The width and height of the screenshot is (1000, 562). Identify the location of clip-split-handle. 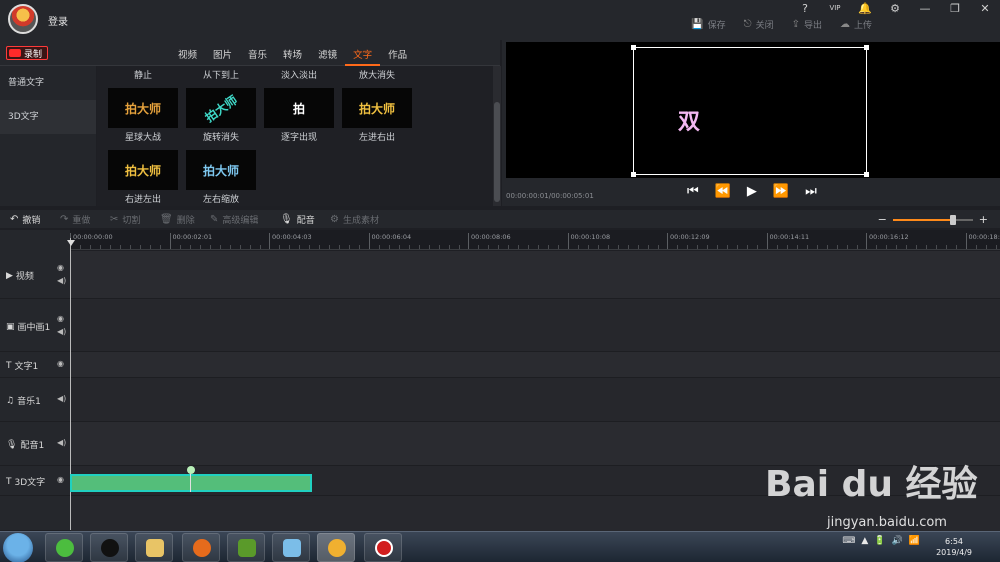
(191, 470).